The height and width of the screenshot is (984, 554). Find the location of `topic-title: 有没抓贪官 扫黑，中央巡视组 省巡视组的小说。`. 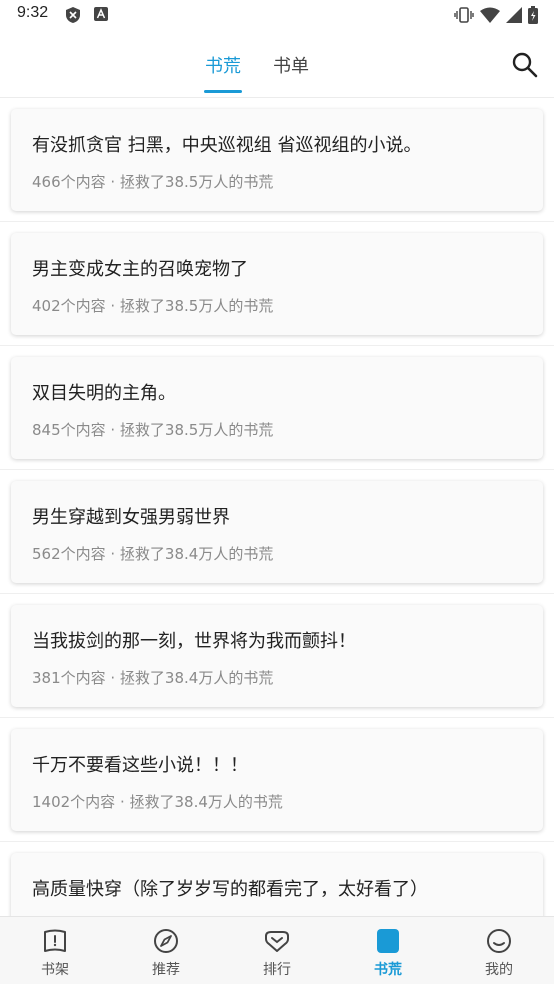

topic-title: 有没抓贪官 扫黑，中央巡视组 省巡视组的小说。 is located at coordinates (227, 145).